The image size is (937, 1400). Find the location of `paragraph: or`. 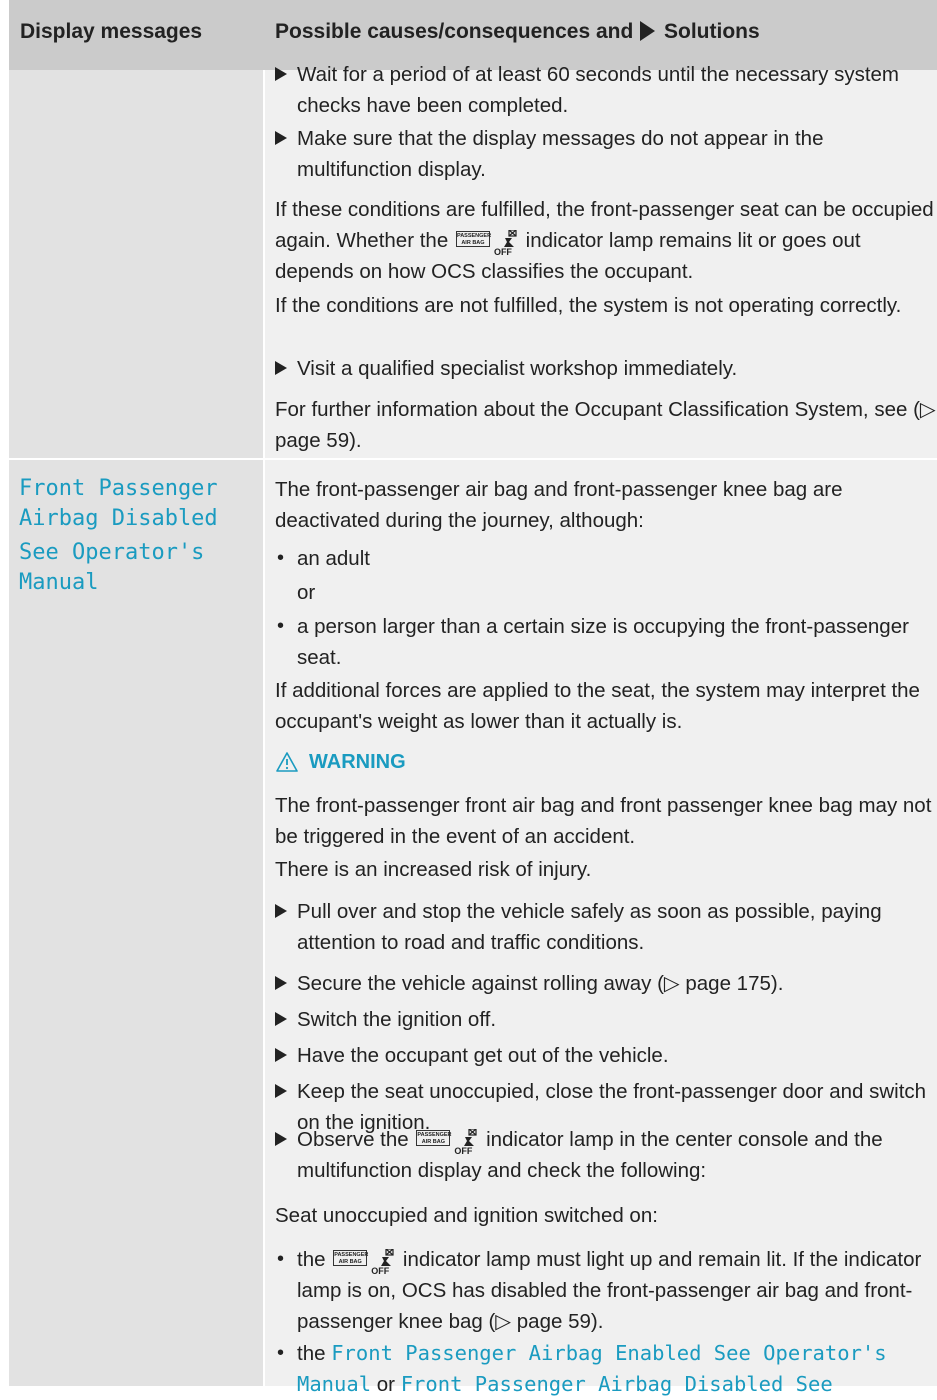

paragraph: or is located at coordinates (306, 592).